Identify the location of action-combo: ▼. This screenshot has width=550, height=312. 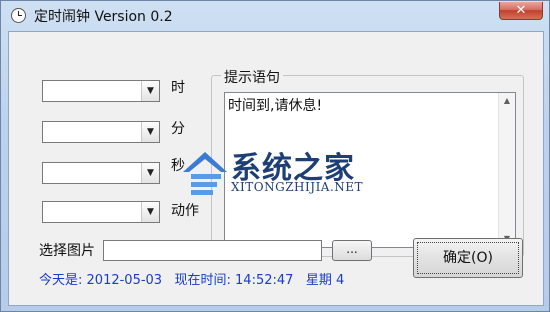
(101, 212).